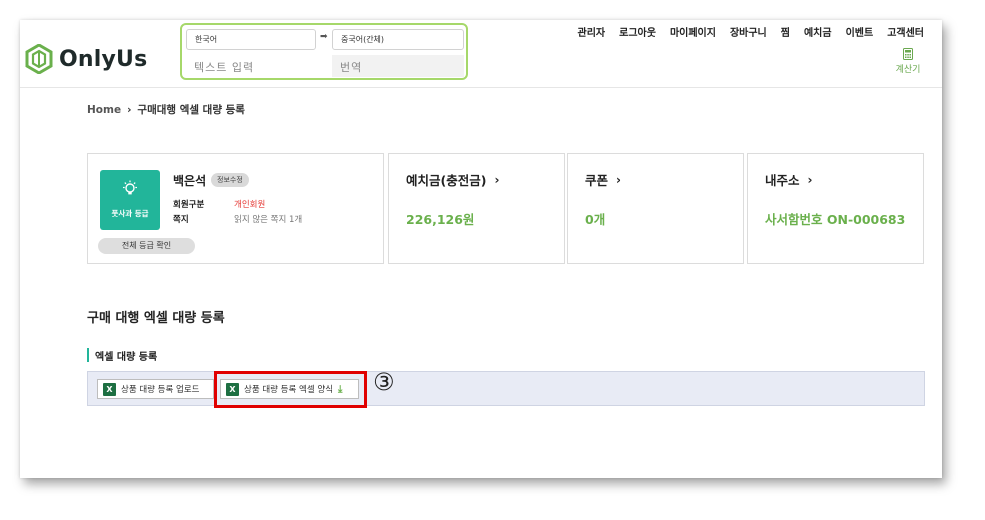  What do you see at coordinates (384, 382) in the screenshot?
I see `step-marker: ③` at bounding box center [384, 382].